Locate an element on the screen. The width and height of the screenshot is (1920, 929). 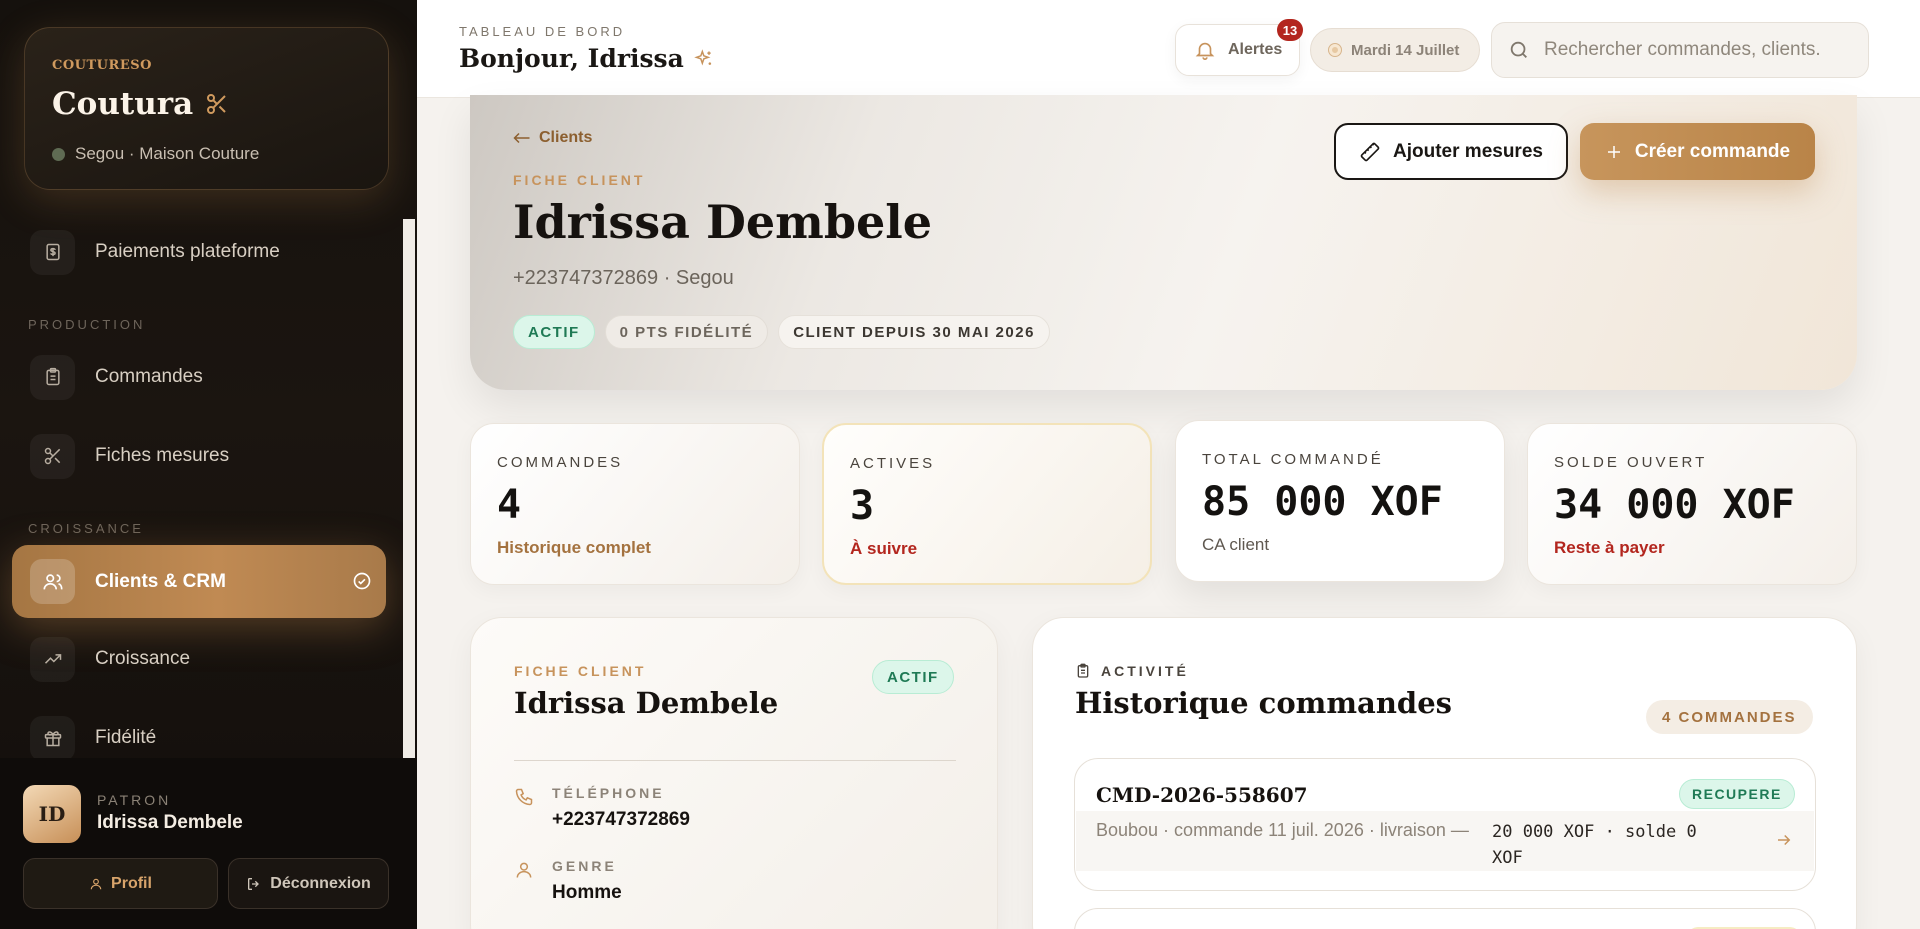
stat-label: SOLDE OUVERT is located at coordinates (1631, 462).